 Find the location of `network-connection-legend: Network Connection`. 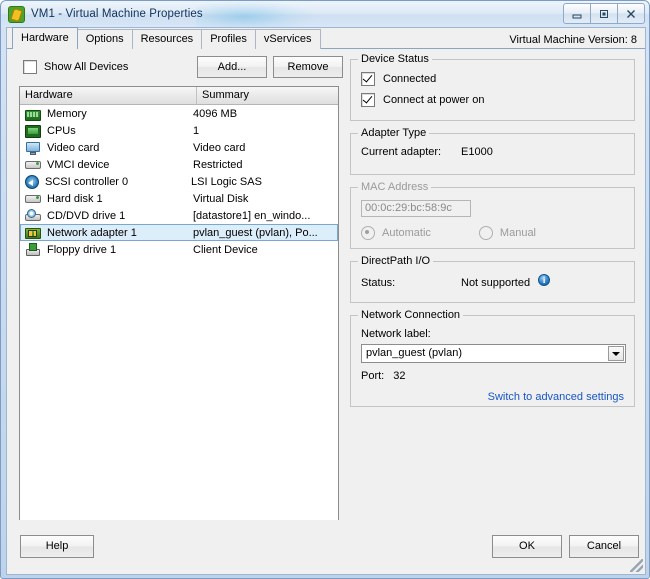

network-connection-legend: Network Connection is located at coordinates (411, 315).